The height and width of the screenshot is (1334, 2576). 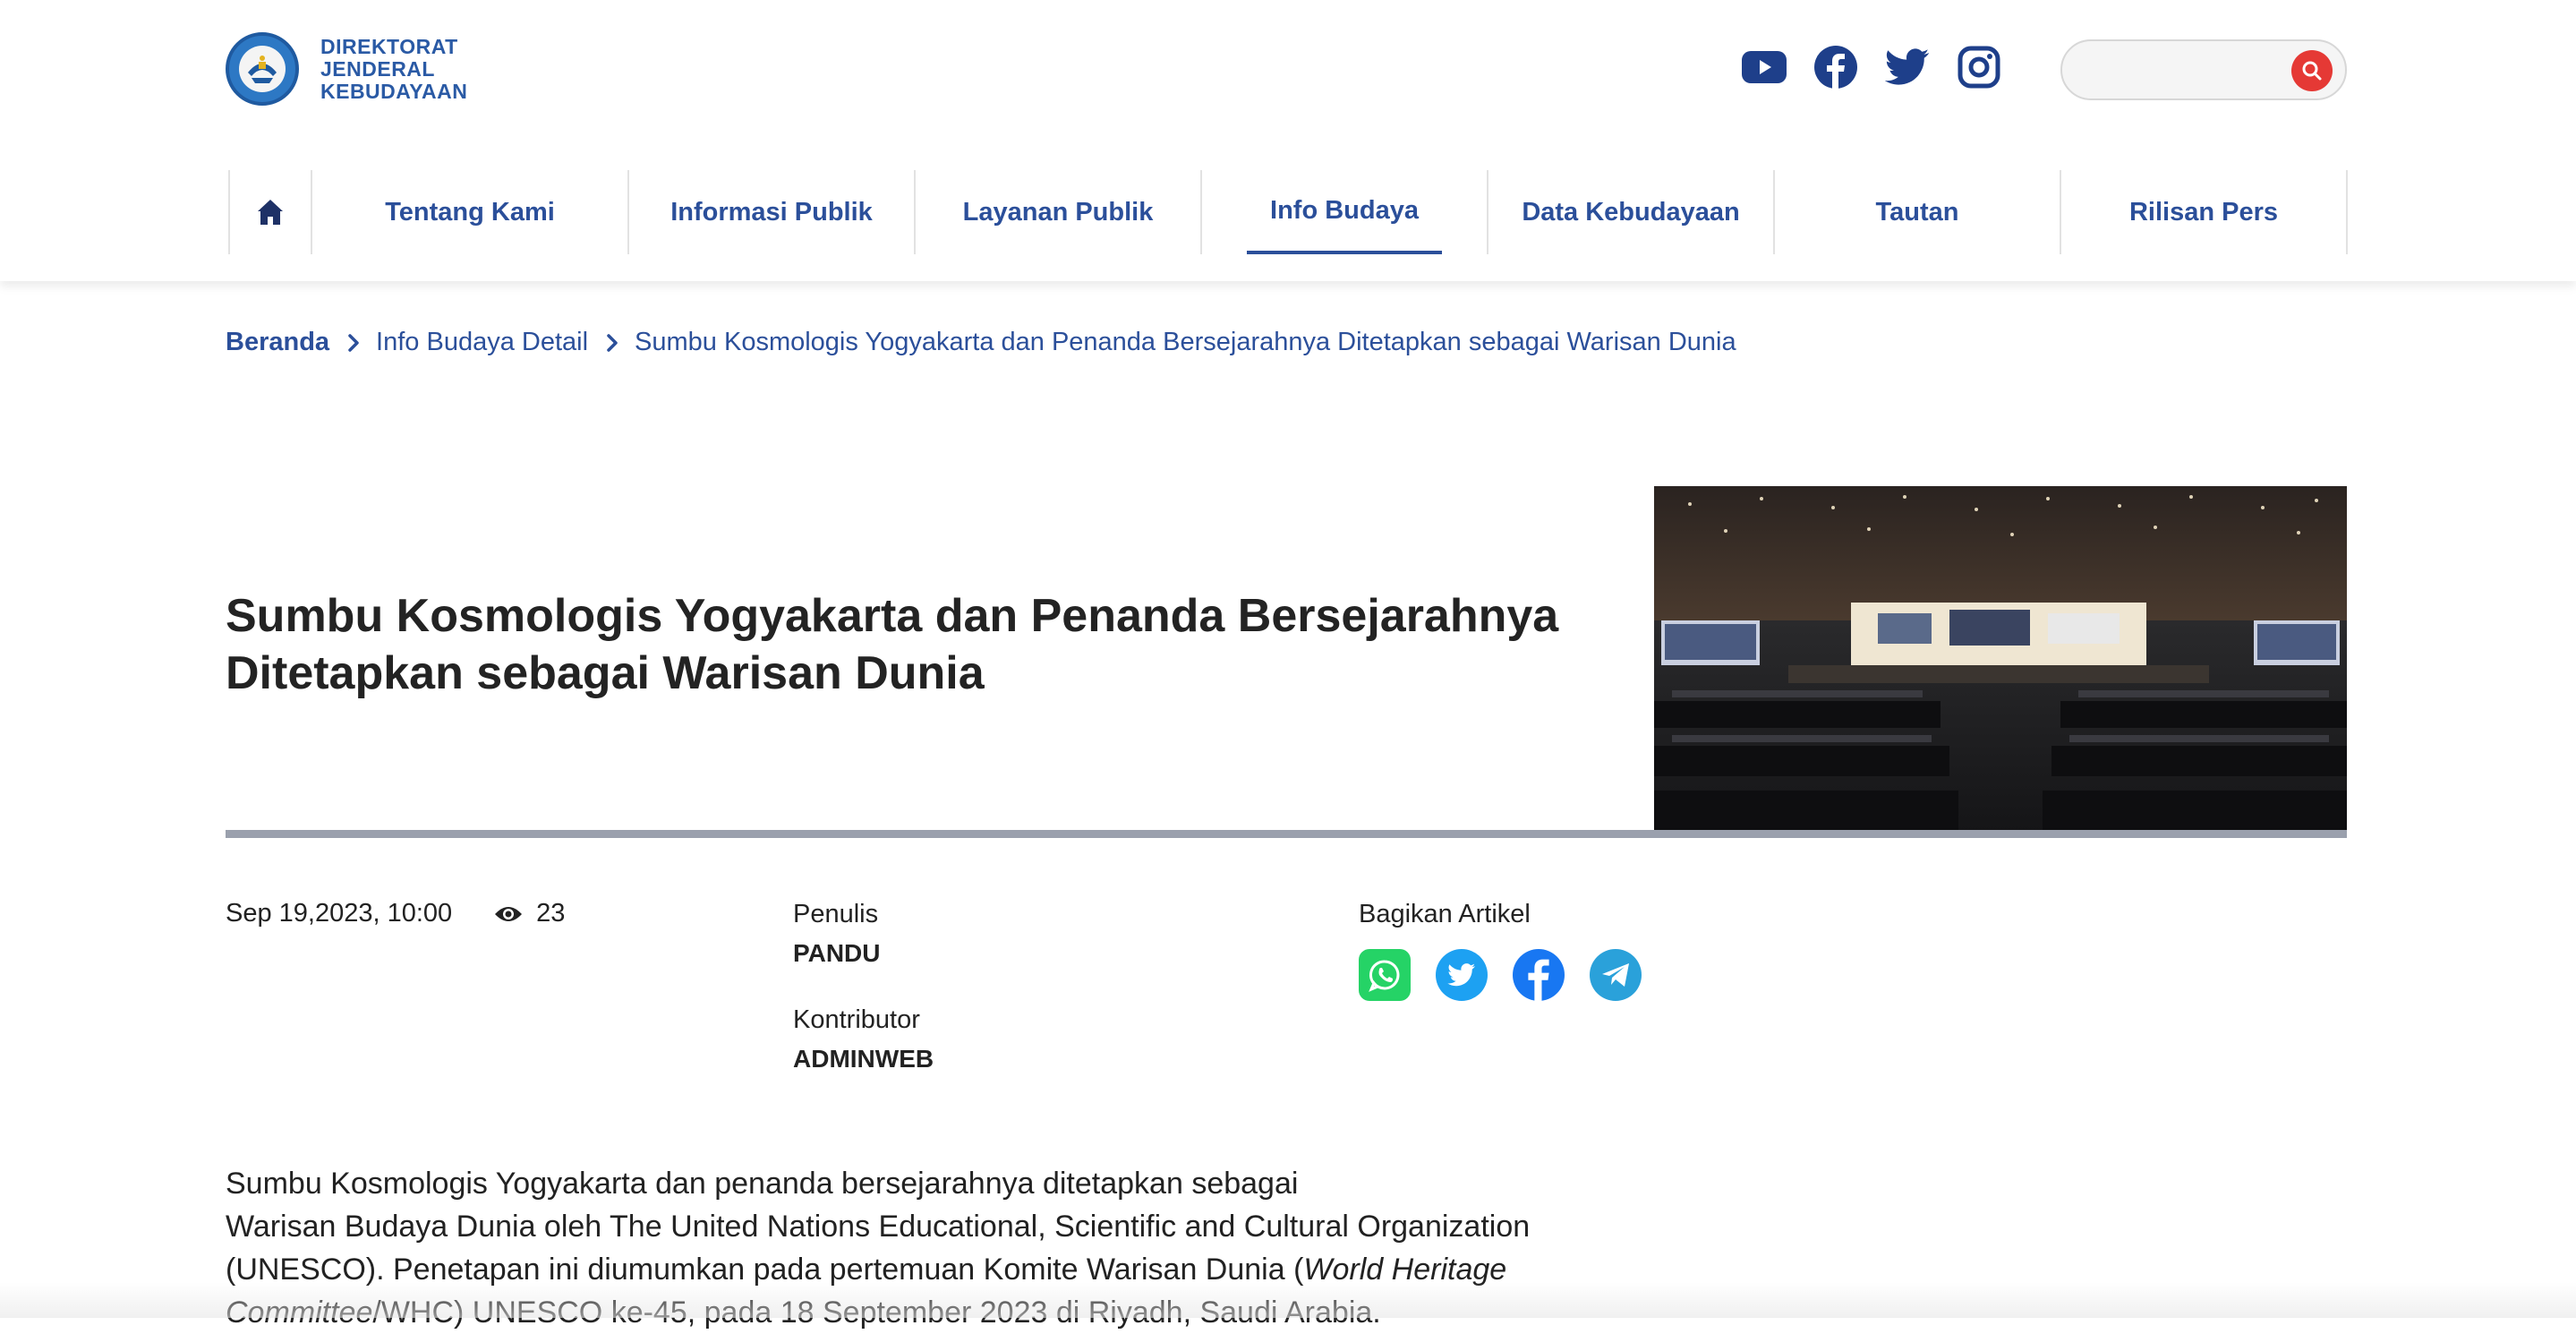 I want to click on share-facebook-icon, so click(x=1539, y=975).